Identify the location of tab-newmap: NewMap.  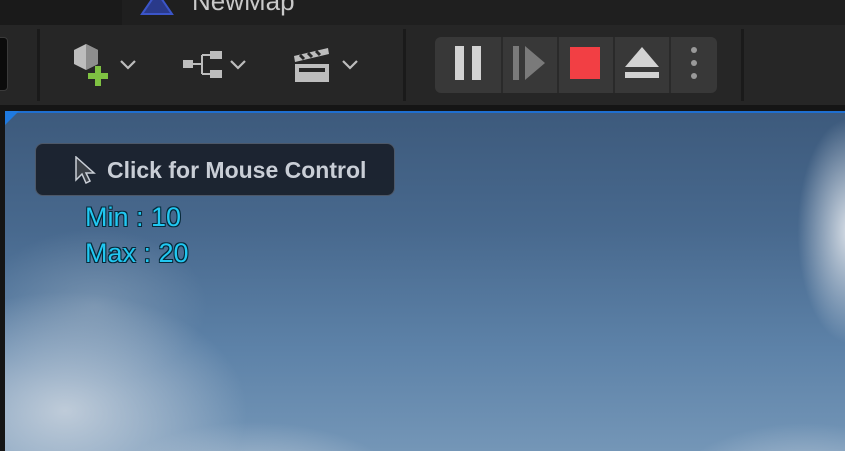
(483, 12).